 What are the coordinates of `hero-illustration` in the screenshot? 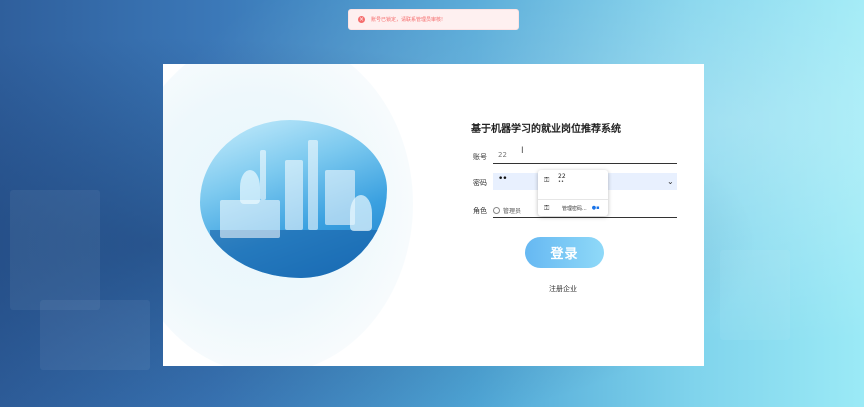 It's located at (293, 199).